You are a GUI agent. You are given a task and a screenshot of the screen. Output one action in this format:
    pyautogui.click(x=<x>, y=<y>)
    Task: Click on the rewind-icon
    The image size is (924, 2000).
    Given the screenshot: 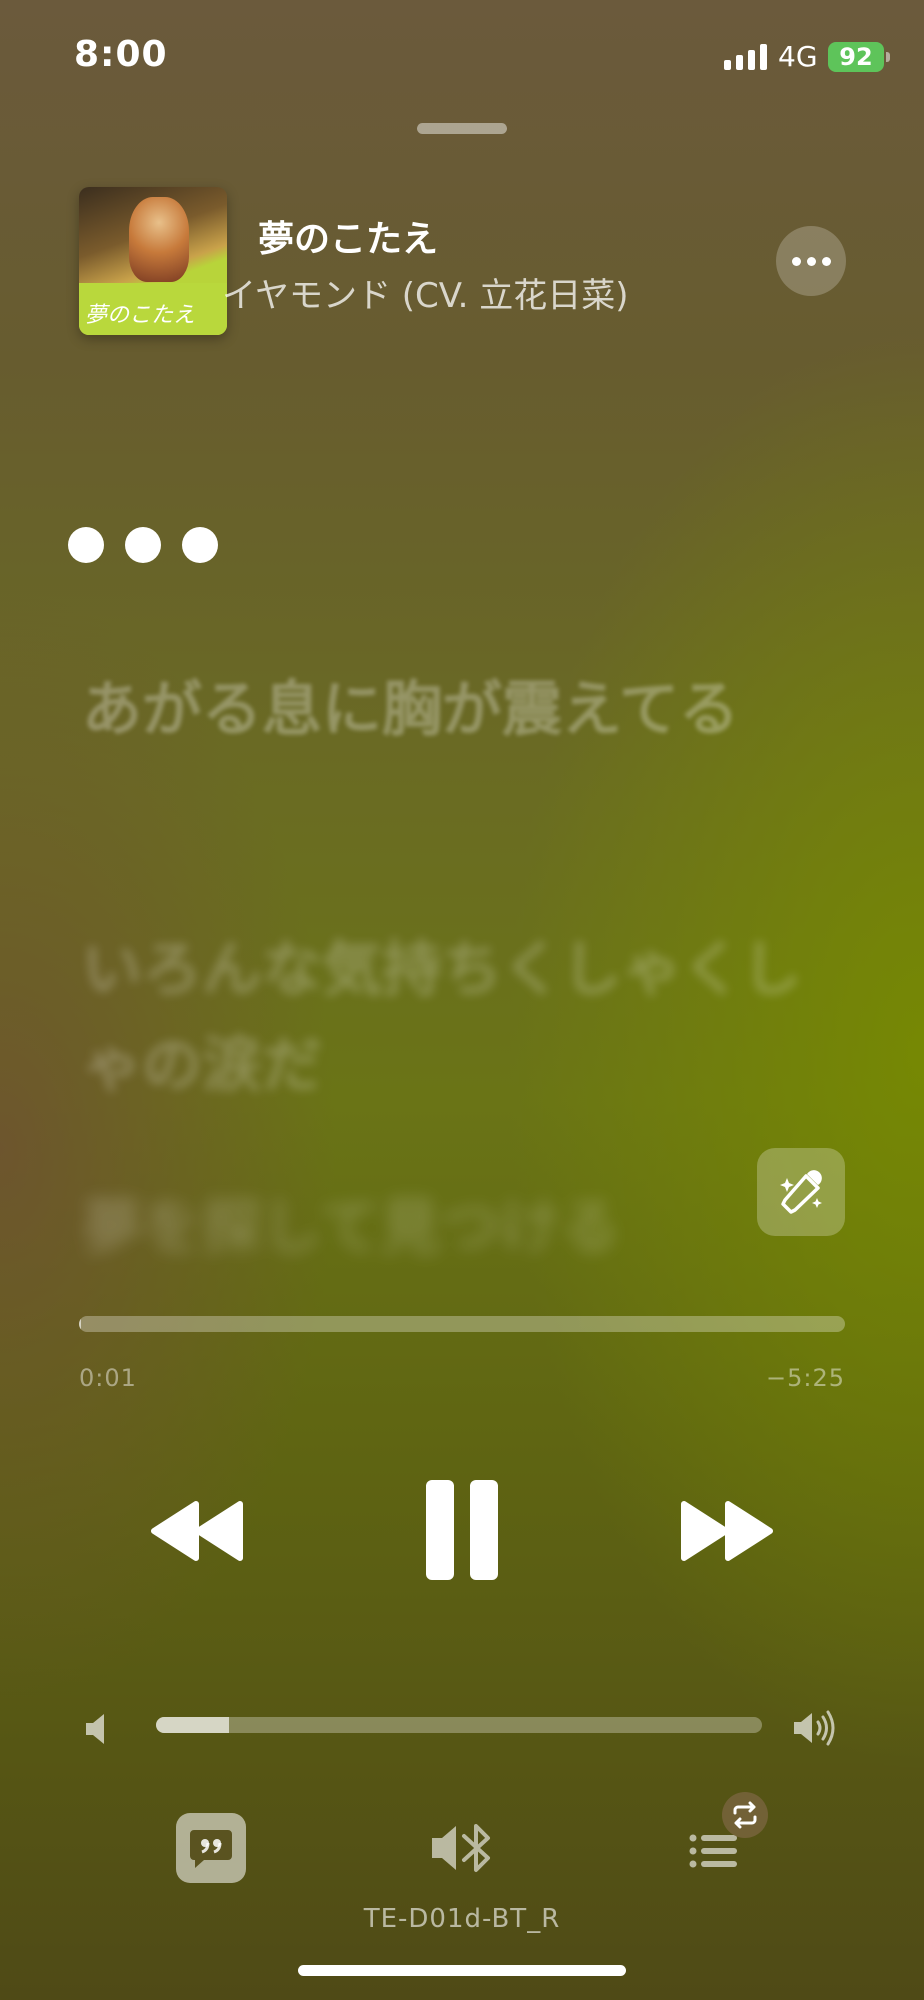 What is the action you would take?
    pyautogui.click(x=197, y=1531)
    